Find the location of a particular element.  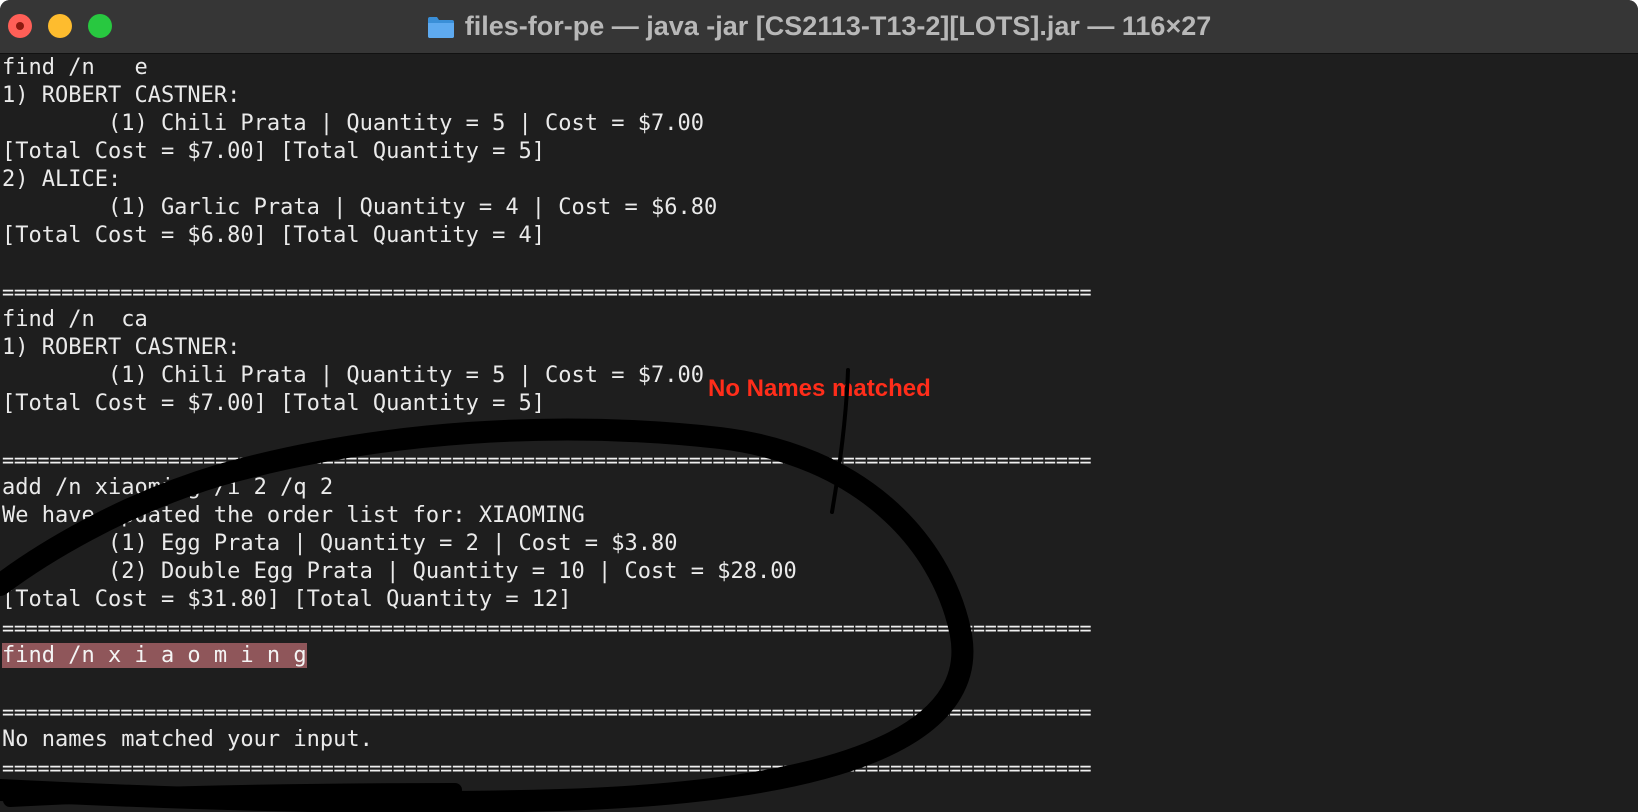

close-window-button is located at coordinates (20, 26).